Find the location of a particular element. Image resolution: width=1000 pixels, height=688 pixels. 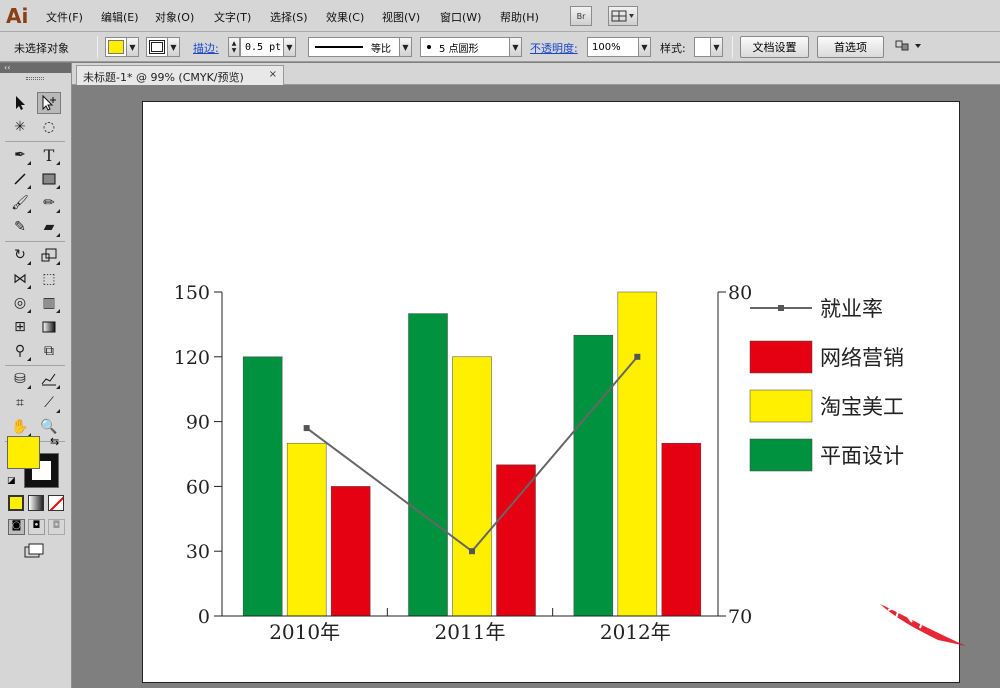

menu-select: 选择(S) is located at coordinates (289, 17).